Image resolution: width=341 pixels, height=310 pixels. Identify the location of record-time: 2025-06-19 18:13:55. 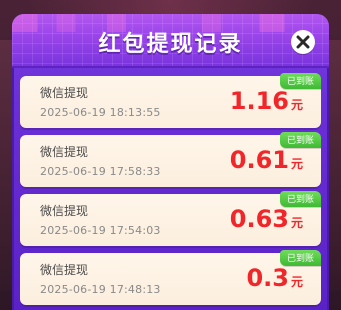
(100, 112).